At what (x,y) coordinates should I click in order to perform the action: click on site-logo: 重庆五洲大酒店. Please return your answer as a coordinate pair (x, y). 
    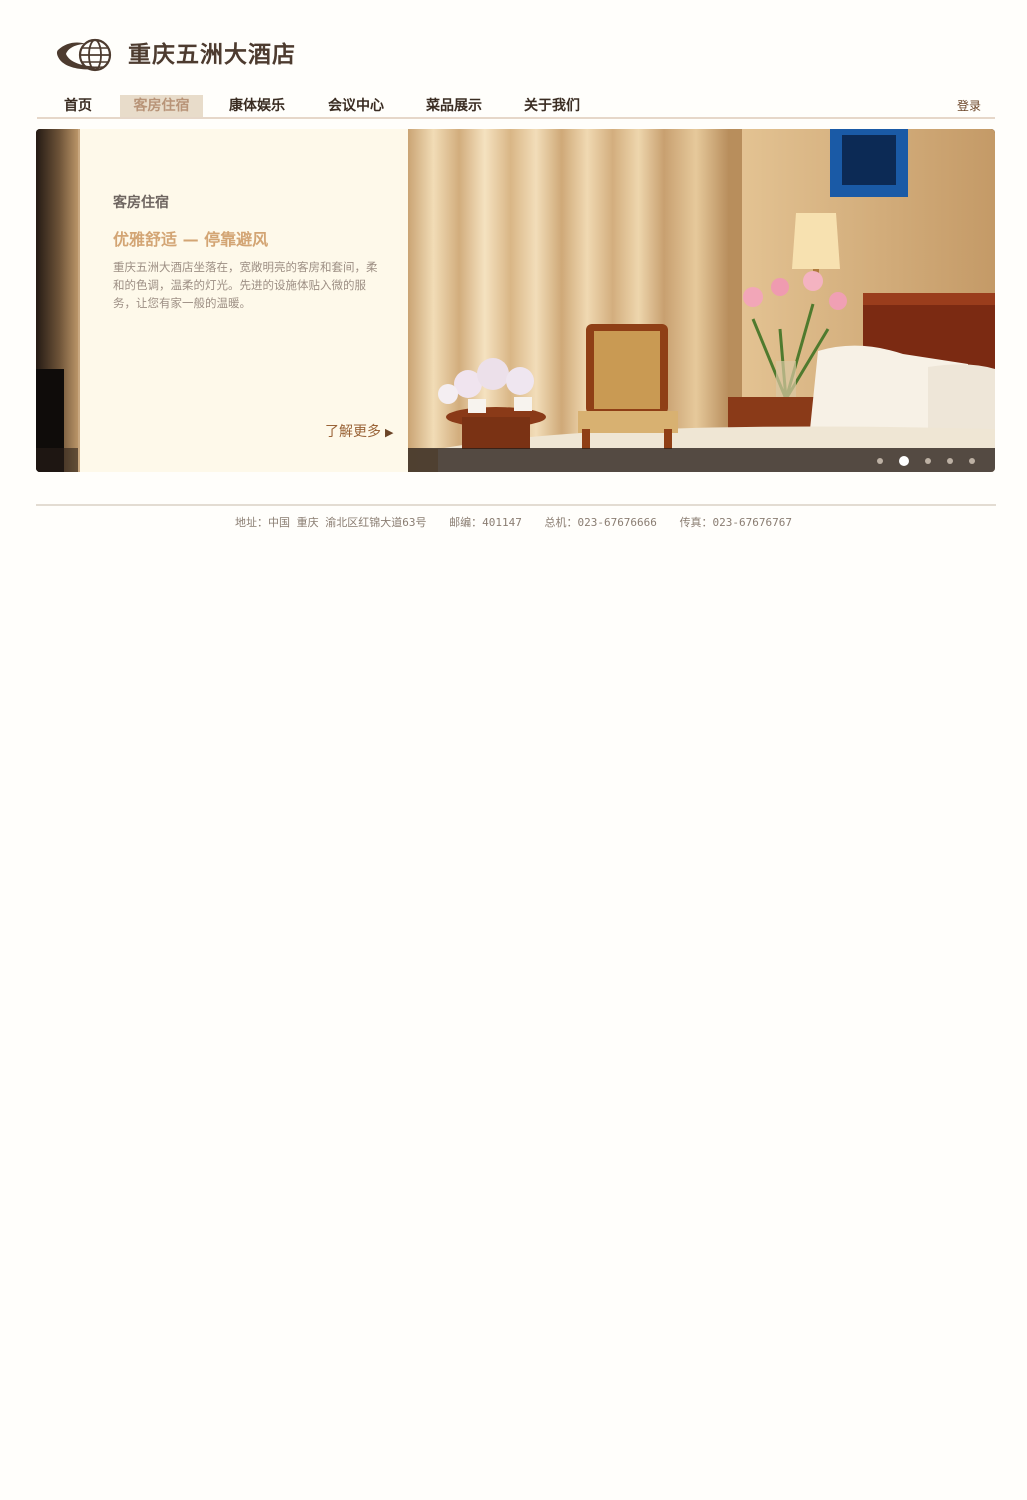
    Looking at the image, I should click on (176, 55).